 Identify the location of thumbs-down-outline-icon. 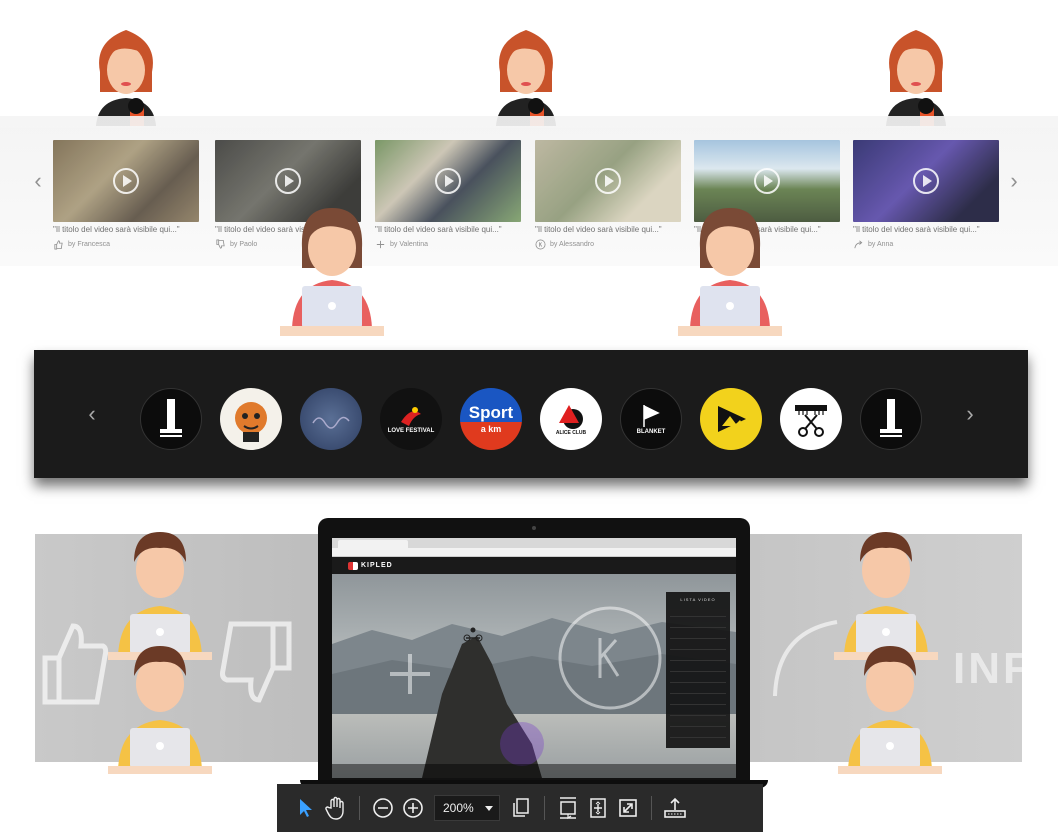
(256, 662).